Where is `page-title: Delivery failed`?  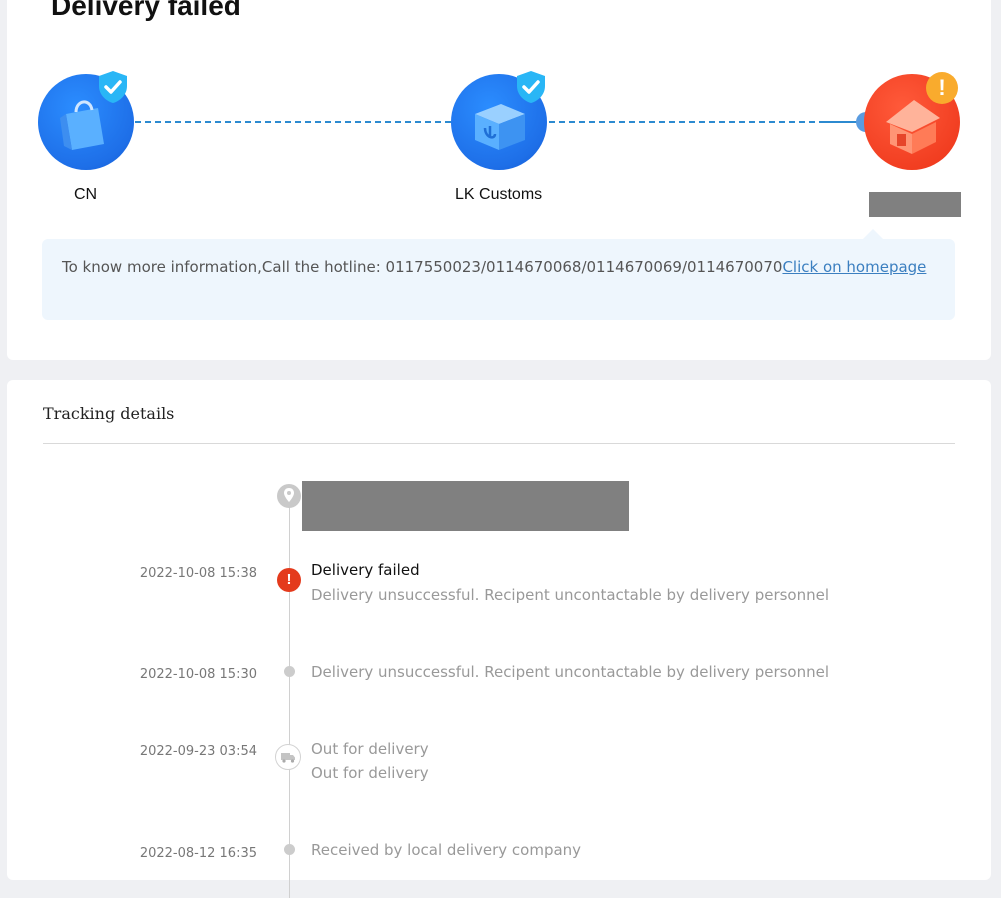 page-title: Delivery failed is located at coordinates (146, 10).